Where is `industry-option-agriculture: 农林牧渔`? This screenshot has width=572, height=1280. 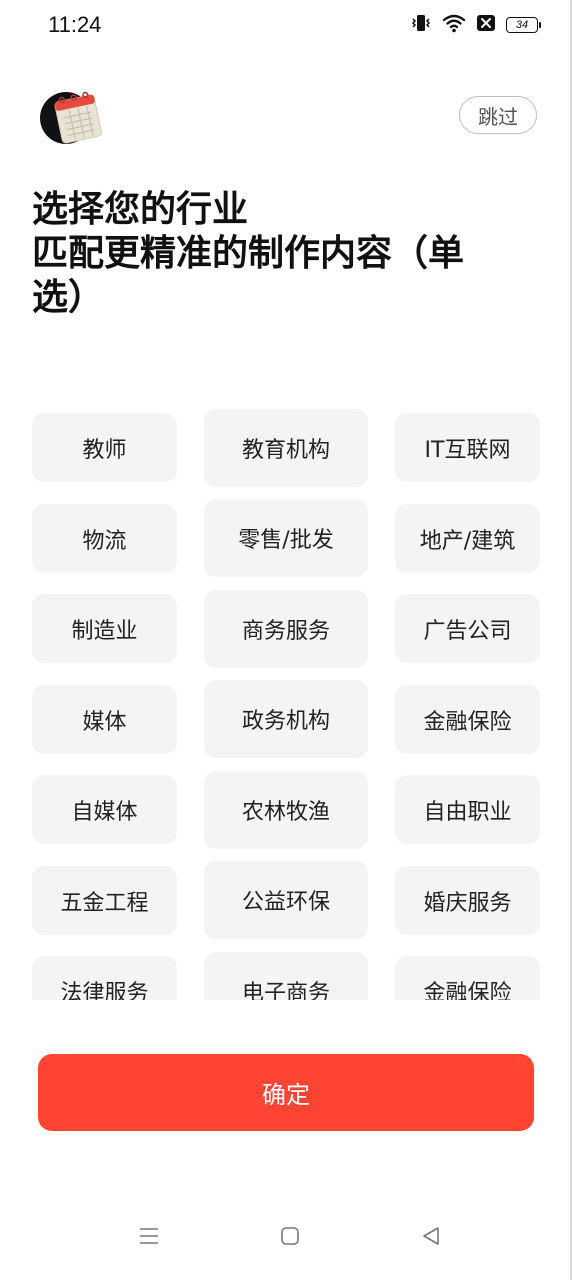
industry-option-agriculture: 农林牧渔 is located at coordinates (286, 810).